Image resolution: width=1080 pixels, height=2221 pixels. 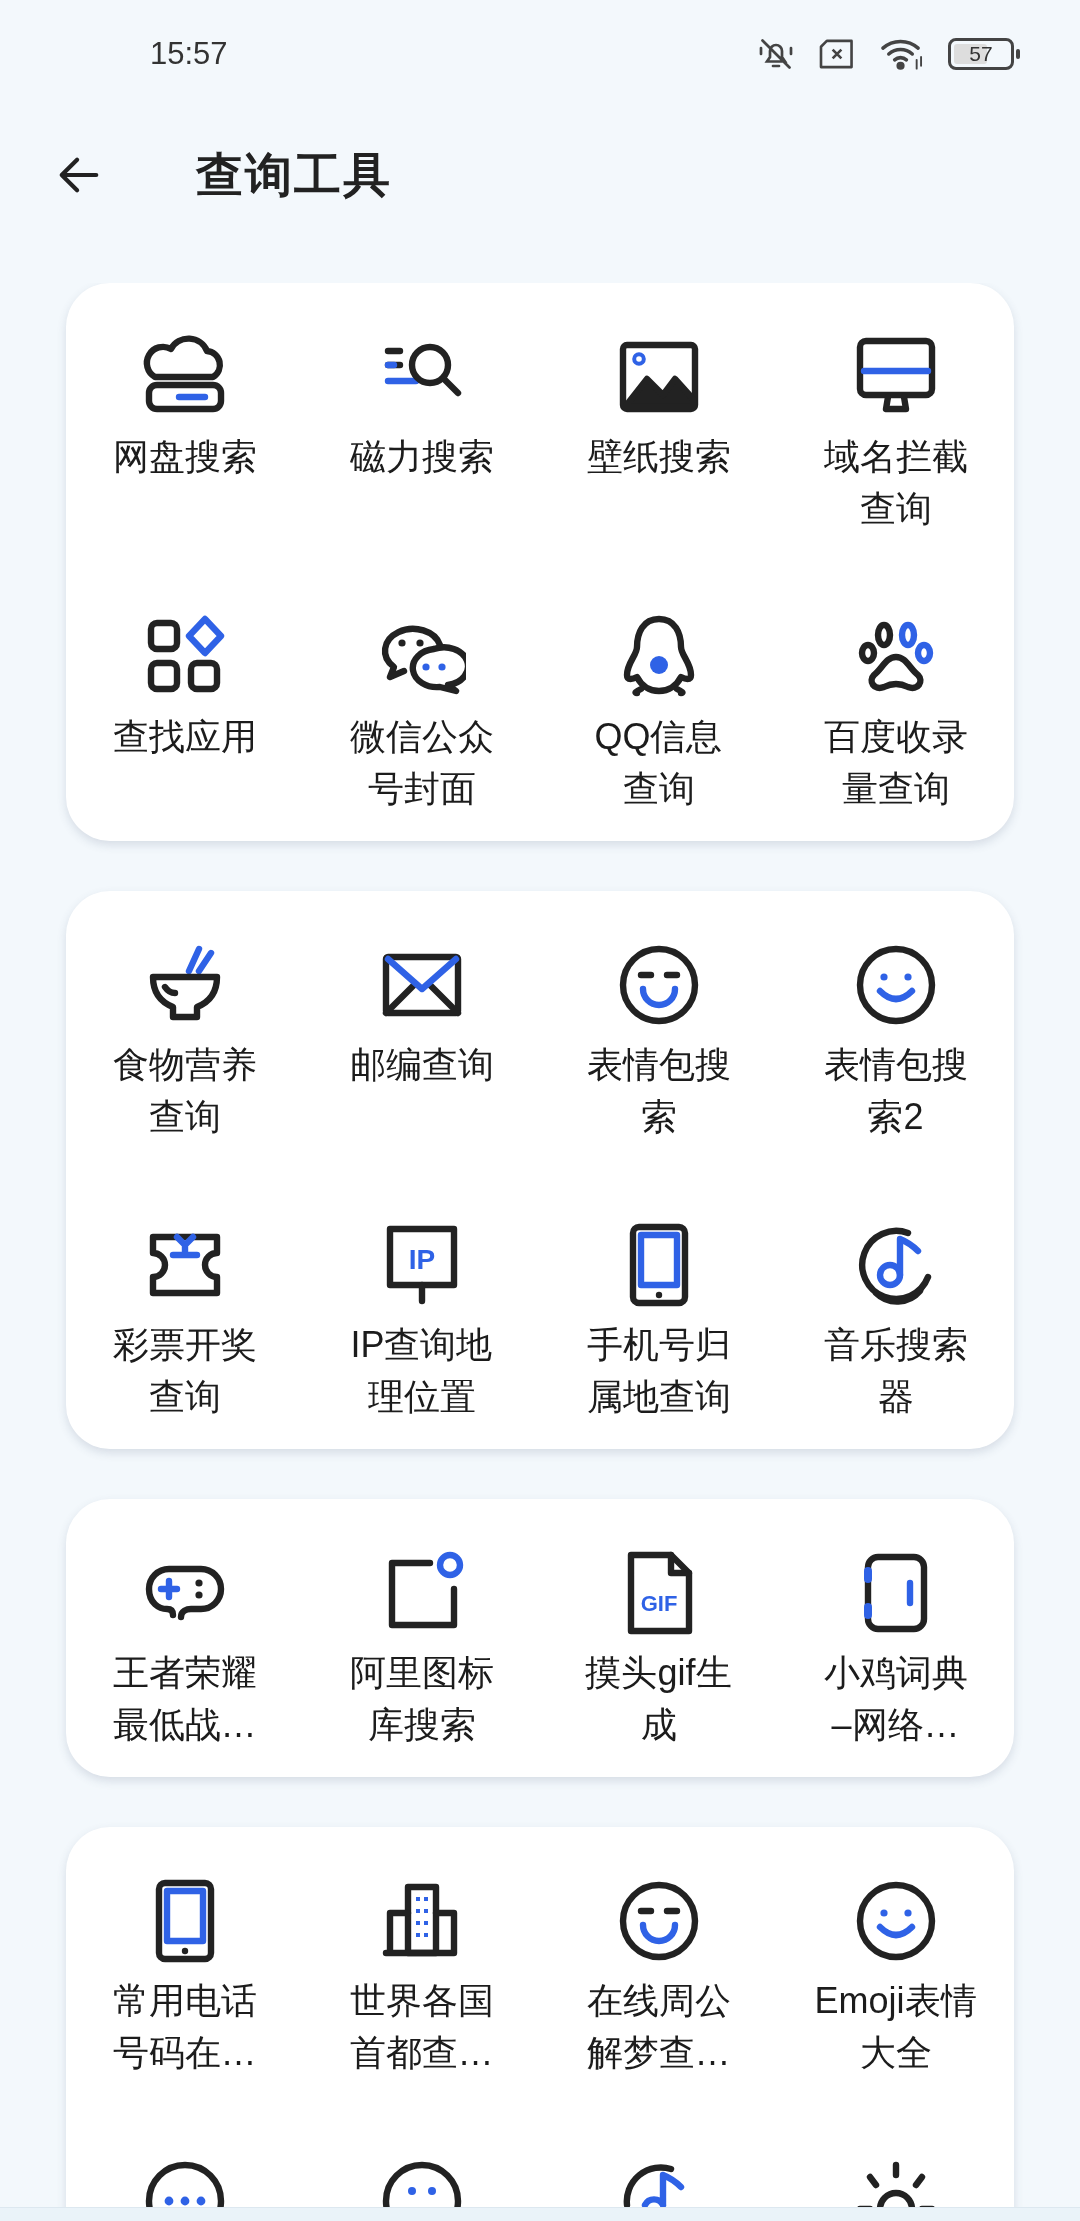 What do you see at coordinates (421, 1065) in the screenshot?
I see `tool-label: 邮编查询` at bounding box center [421, 1065].